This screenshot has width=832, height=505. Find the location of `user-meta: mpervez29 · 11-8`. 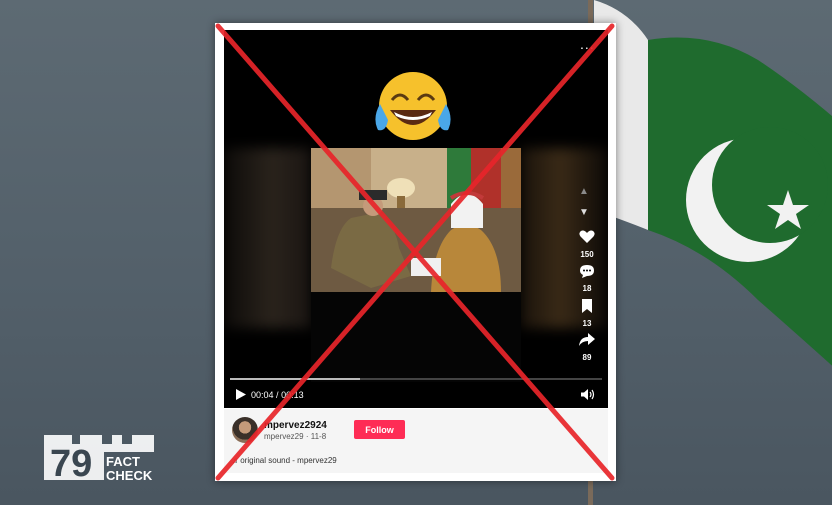

user-meta: mpervez29 · 11-8 is located at coordinates (295, 436).